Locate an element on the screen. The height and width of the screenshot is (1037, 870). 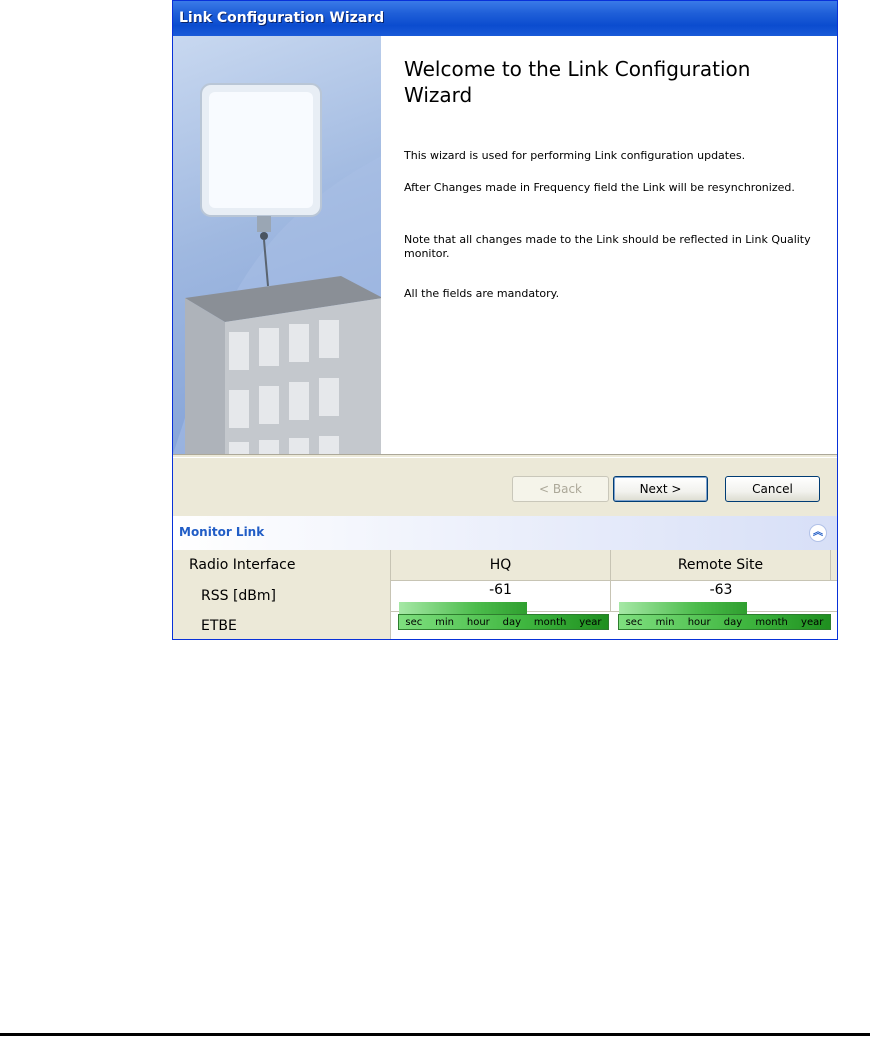
rss-hq-value: -61 is located at coordinates (500, 590).